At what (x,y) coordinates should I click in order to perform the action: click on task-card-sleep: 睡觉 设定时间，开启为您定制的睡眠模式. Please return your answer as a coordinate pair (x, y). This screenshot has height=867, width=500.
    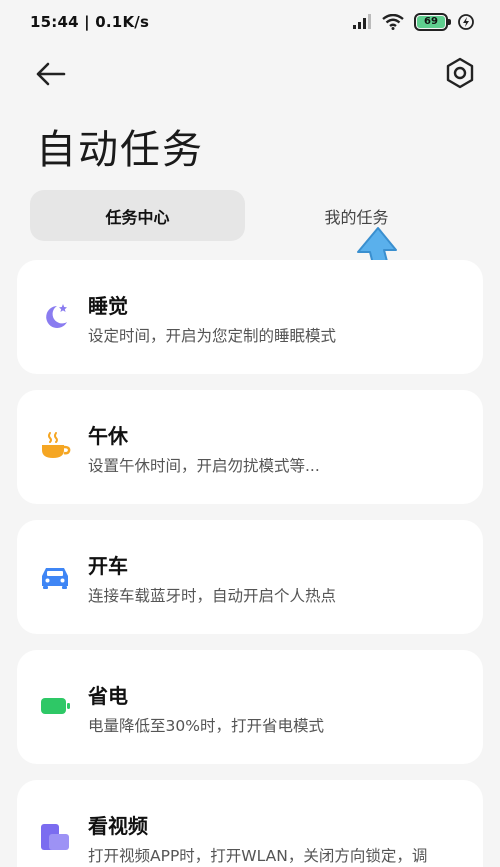
    Looking at the image, I should click on (250, 317).